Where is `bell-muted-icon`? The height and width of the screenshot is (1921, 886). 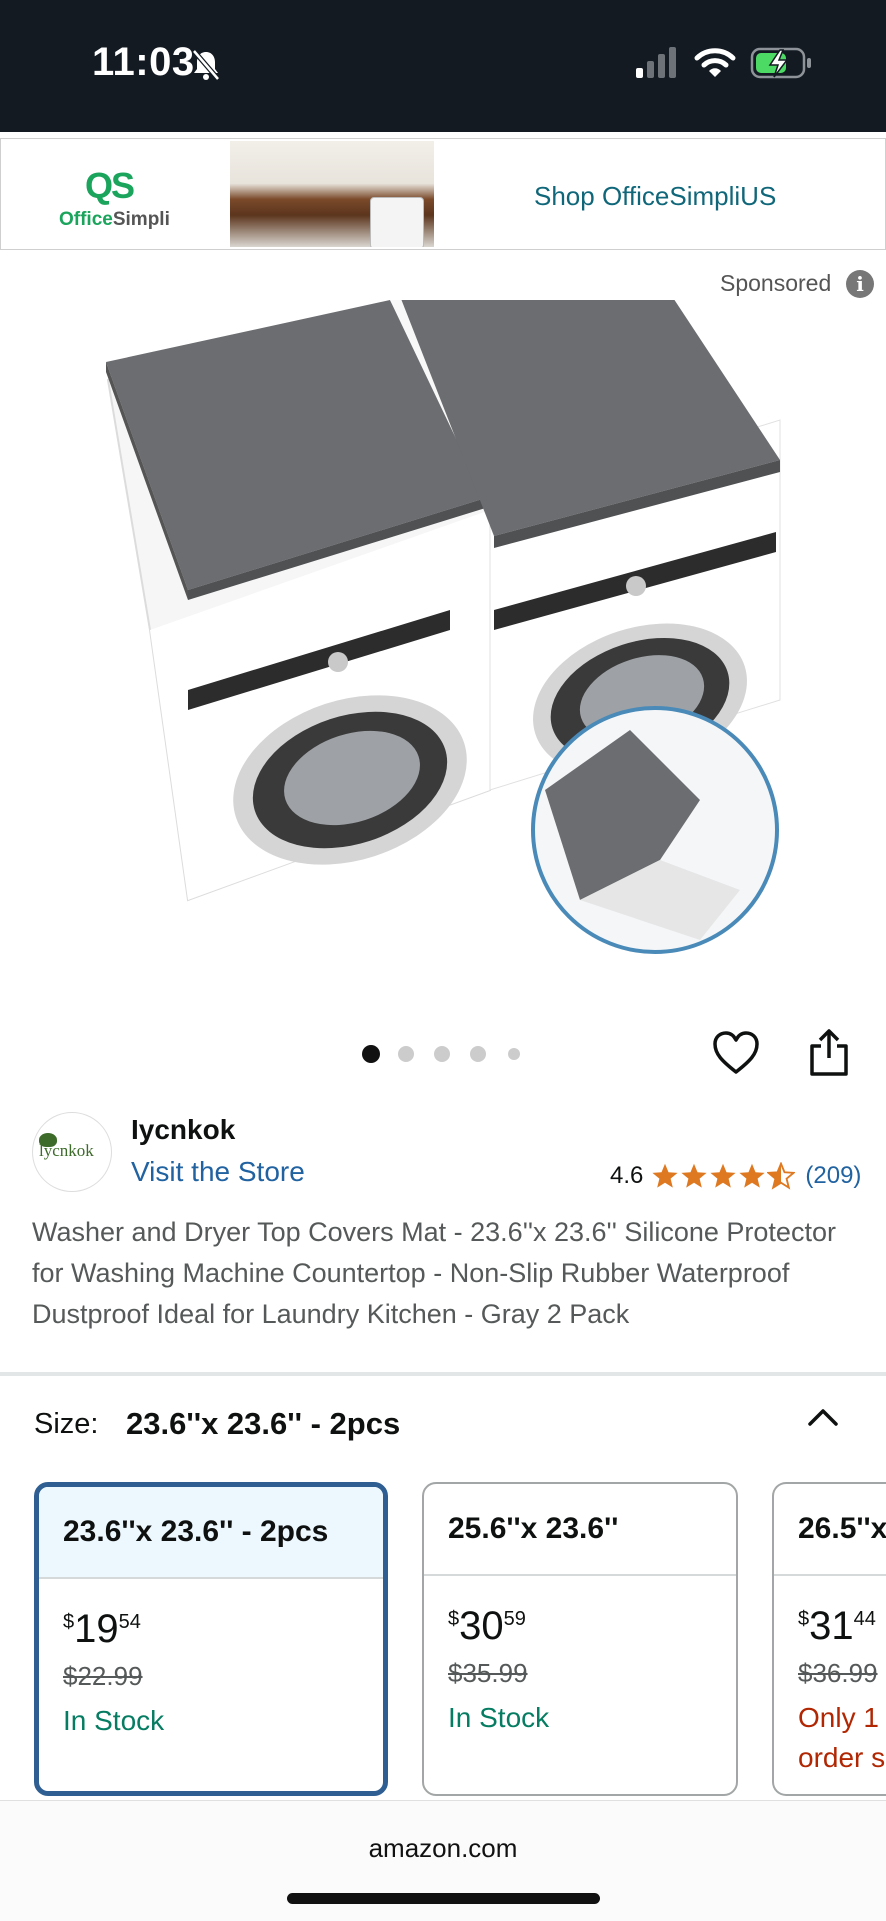
bell-muted-icon is located at coordinates (206, 65).